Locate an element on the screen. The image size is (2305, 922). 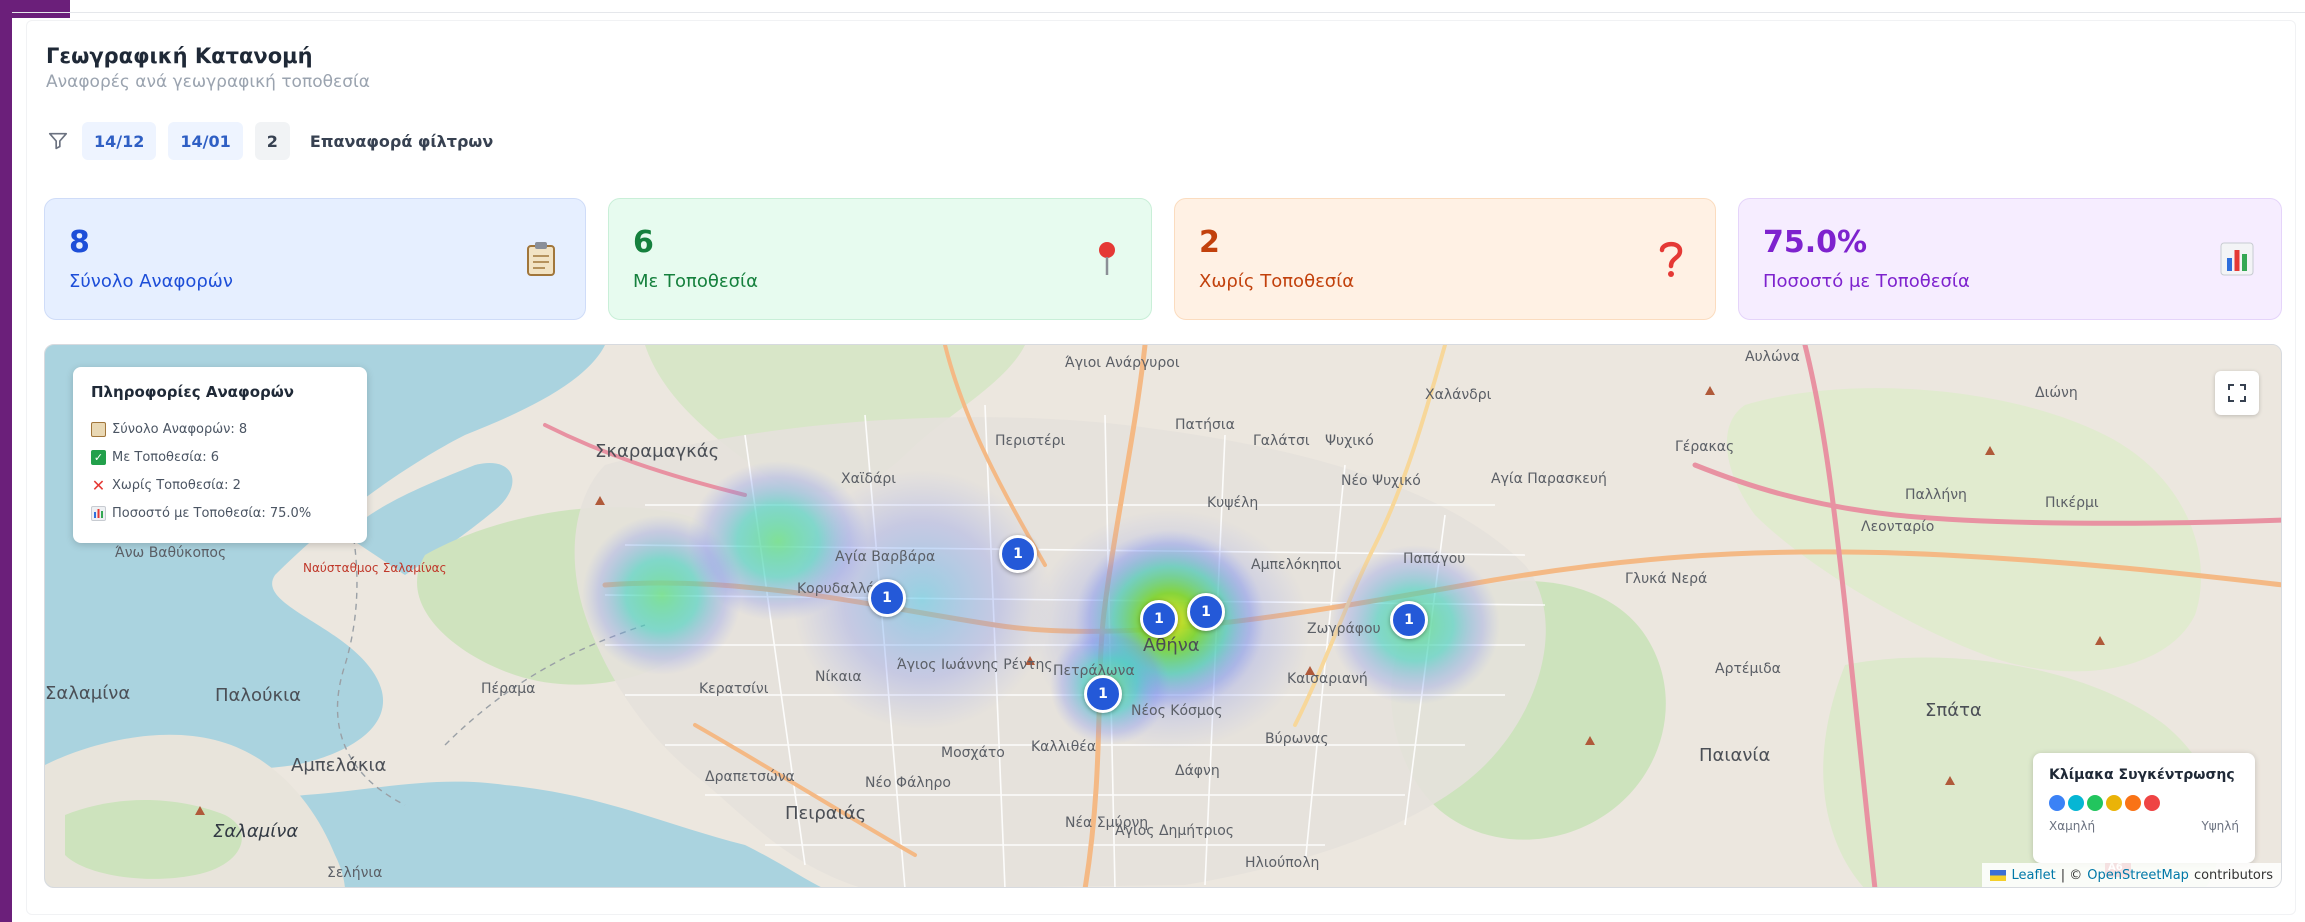
stat-value: 2 is located at coordinates (1209, 242).